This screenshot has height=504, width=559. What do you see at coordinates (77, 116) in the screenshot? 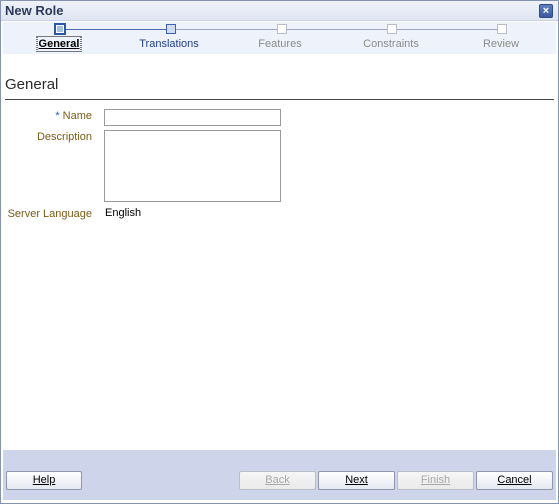
I see `name-label-text: Name` at bounding box center [77, 116].